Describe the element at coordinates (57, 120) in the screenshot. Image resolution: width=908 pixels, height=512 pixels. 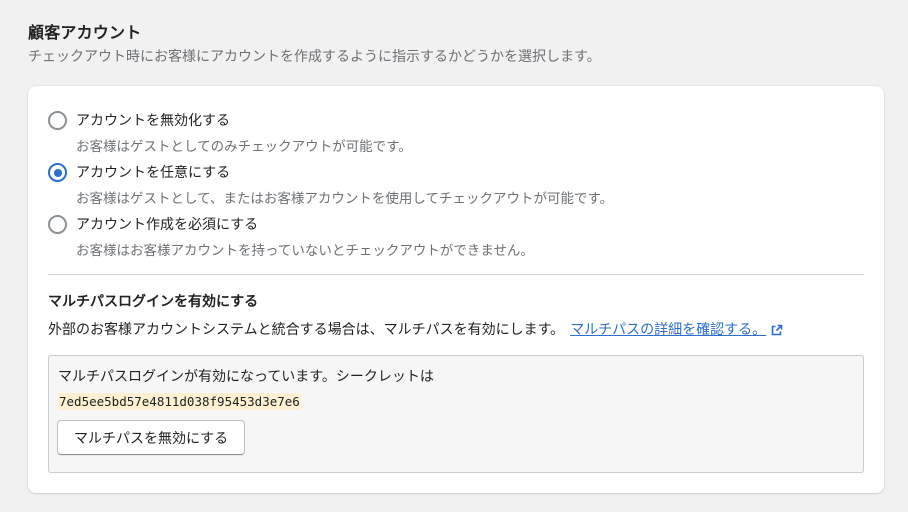
I see `radio-disable-accounts` at that location.